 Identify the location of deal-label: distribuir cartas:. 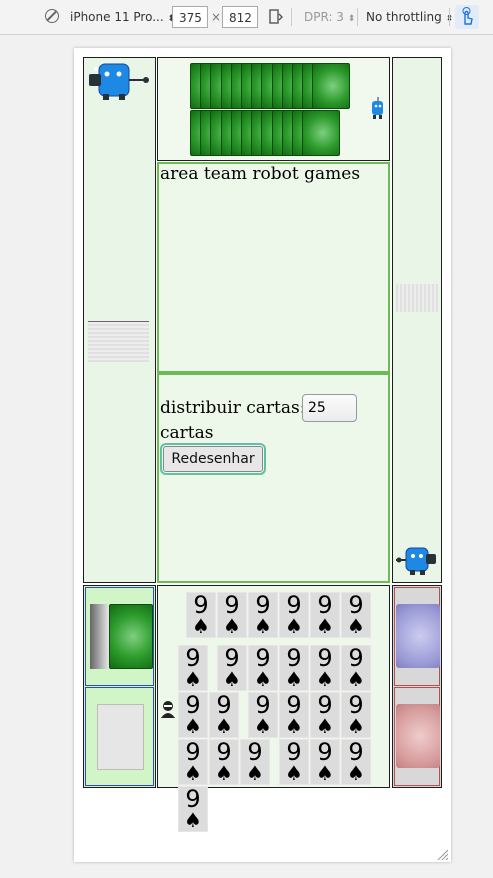
(233, 408).